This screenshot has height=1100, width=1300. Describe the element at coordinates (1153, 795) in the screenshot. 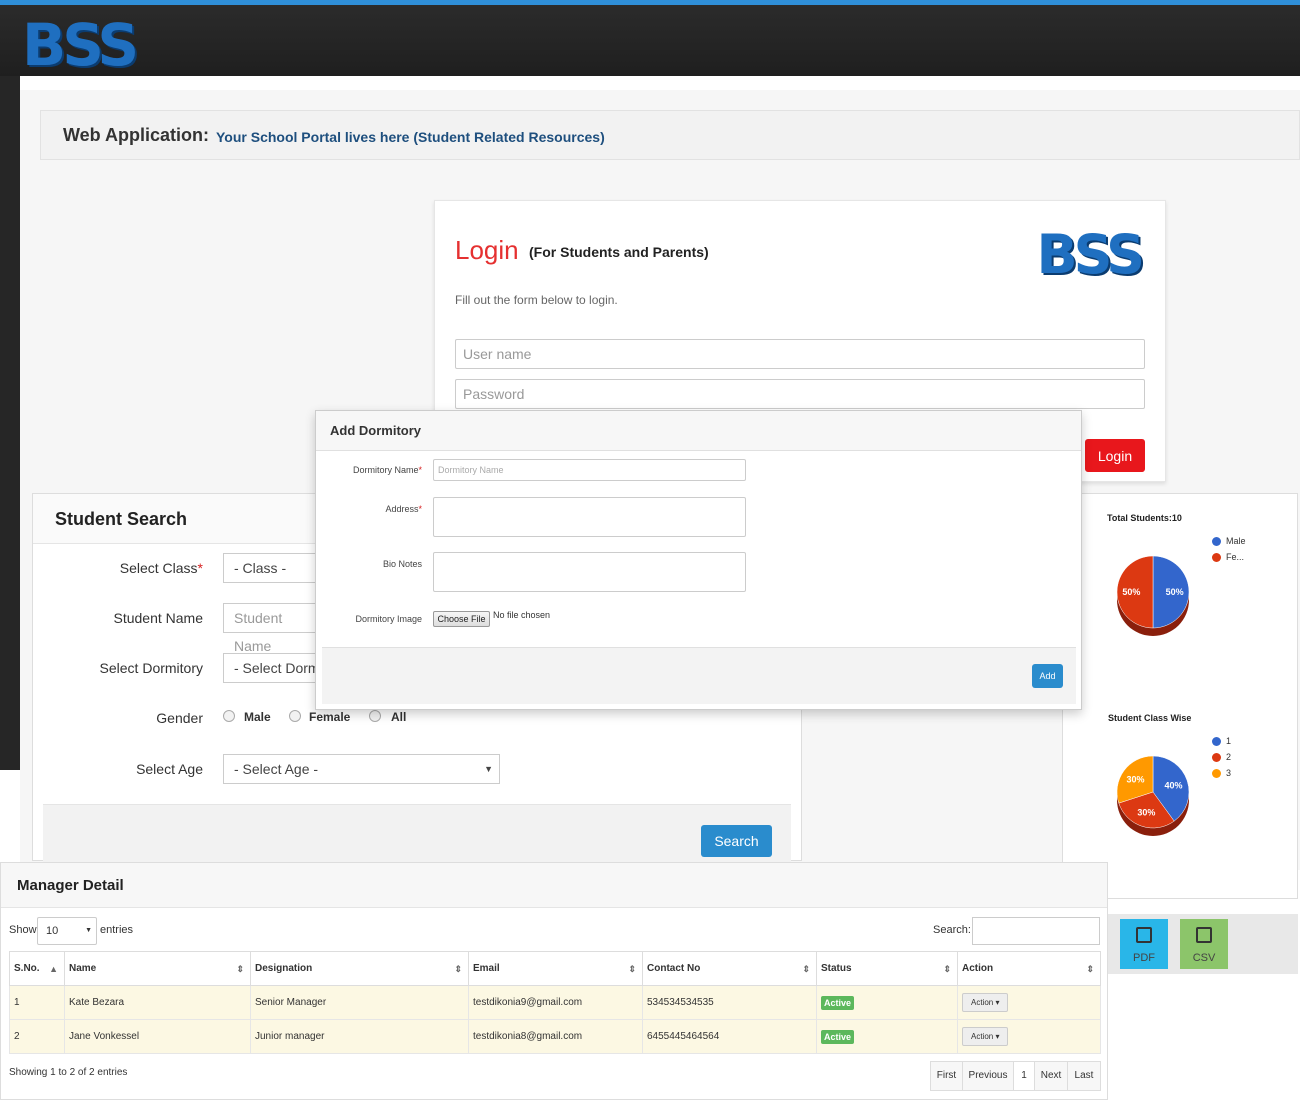

I see `class-wise-pie: 40% 30% 30%` at that location.